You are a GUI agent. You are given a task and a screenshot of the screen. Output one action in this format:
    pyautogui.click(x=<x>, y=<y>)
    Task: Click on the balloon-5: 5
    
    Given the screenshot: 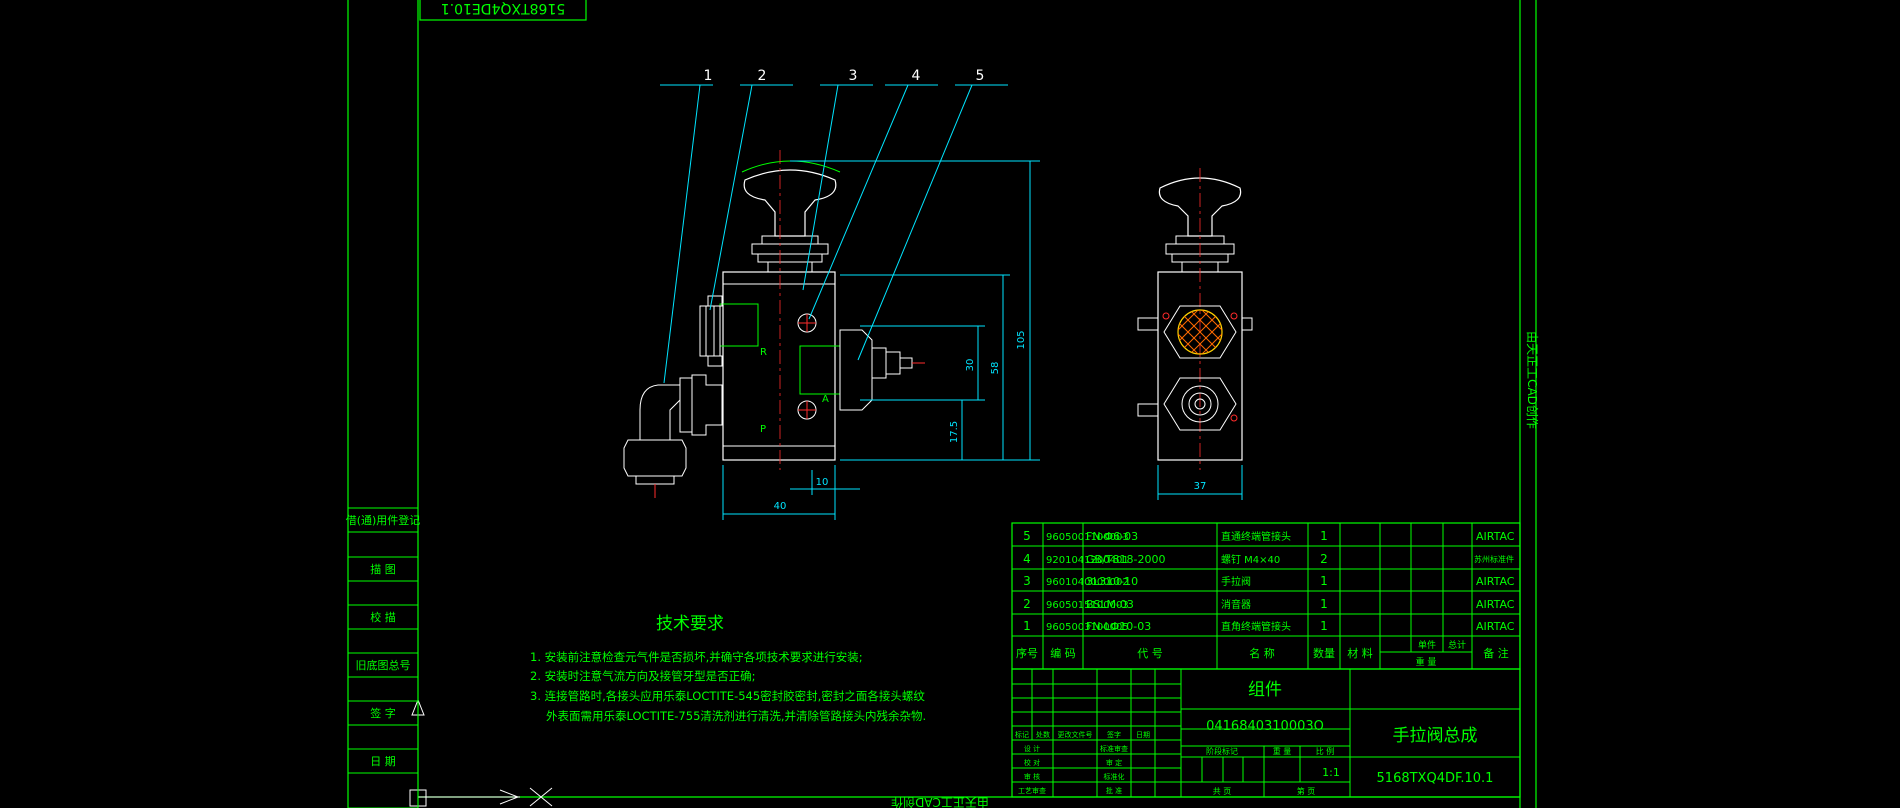 What is the action you would take?
    pyautogui.click(x=980, y=76)
    